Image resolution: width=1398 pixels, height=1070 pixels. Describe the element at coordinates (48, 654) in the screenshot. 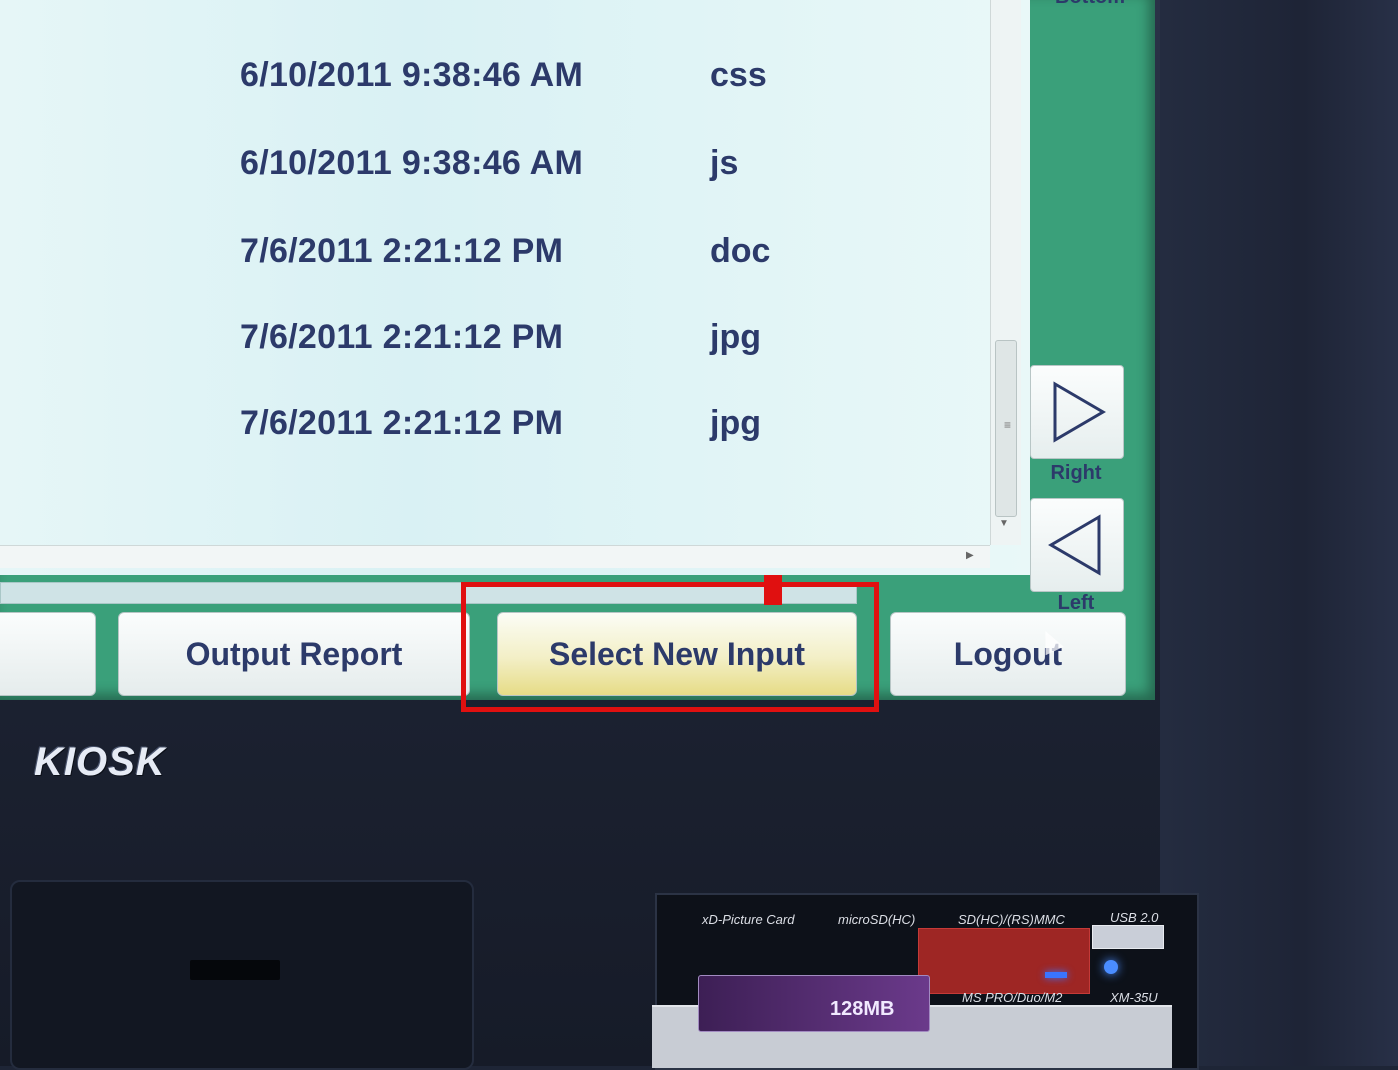

I see `partial-button` at that location.